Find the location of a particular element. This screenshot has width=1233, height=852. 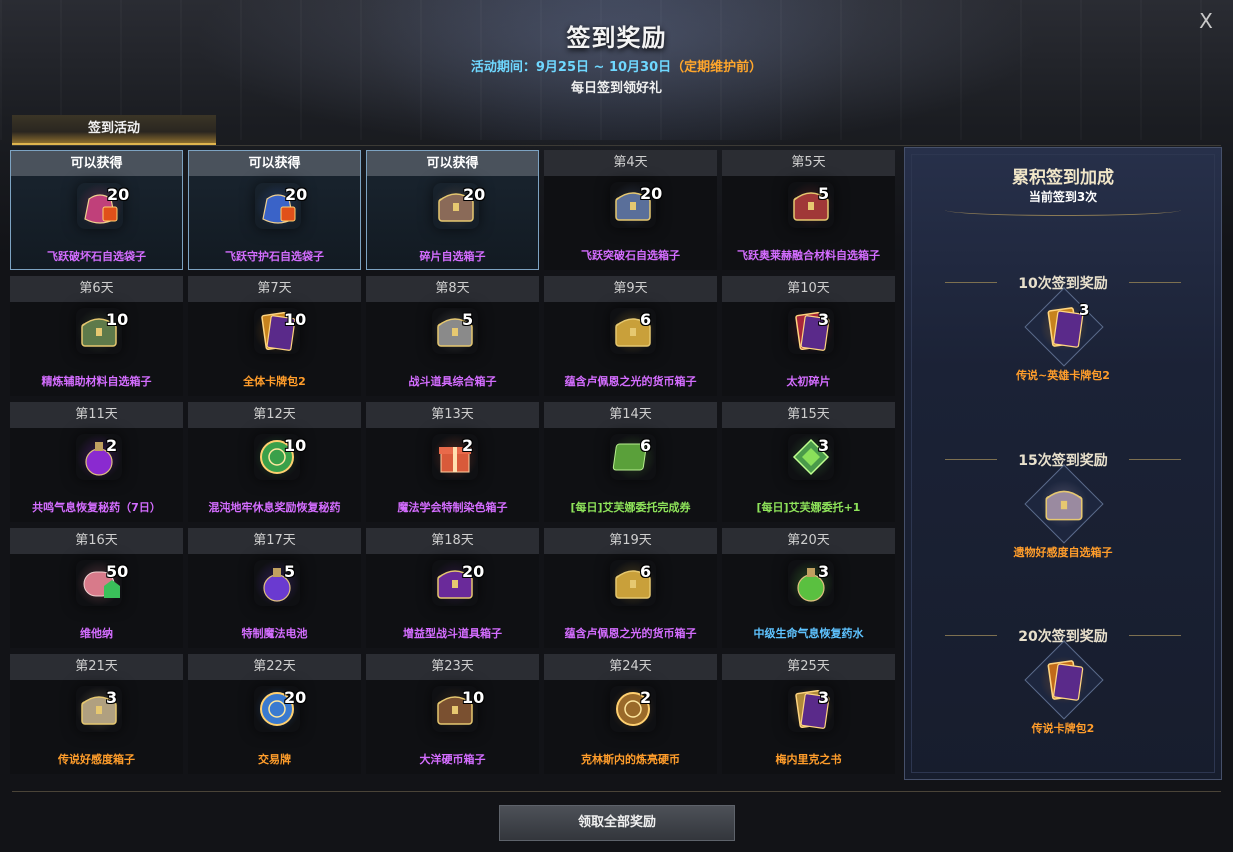

bottom-divider is located at coordinates (616, 791).